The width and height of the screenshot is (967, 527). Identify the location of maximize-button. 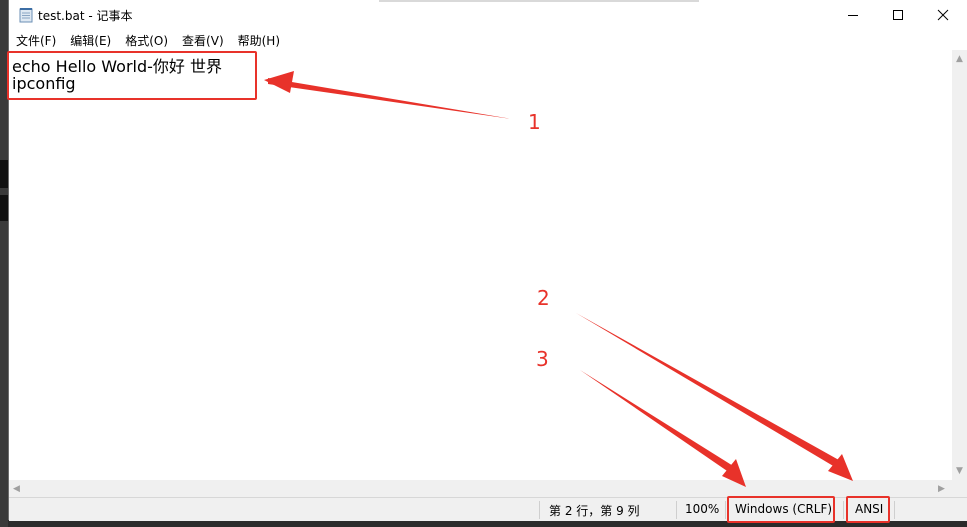
(898, 15).